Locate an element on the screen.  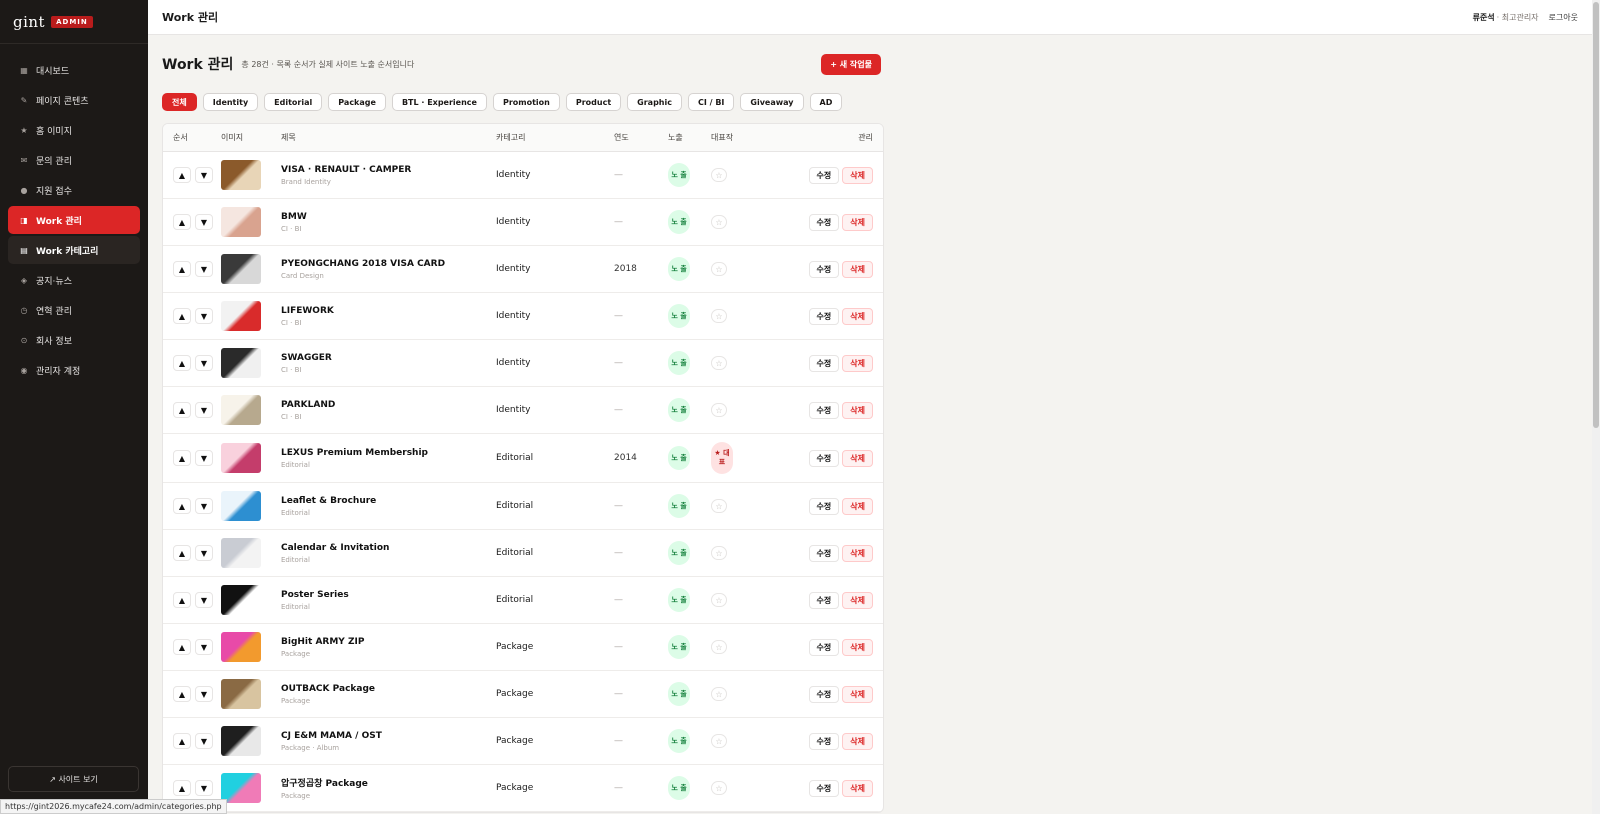
logout-link: 로그아웃 is located at coordinates (1563, 17).